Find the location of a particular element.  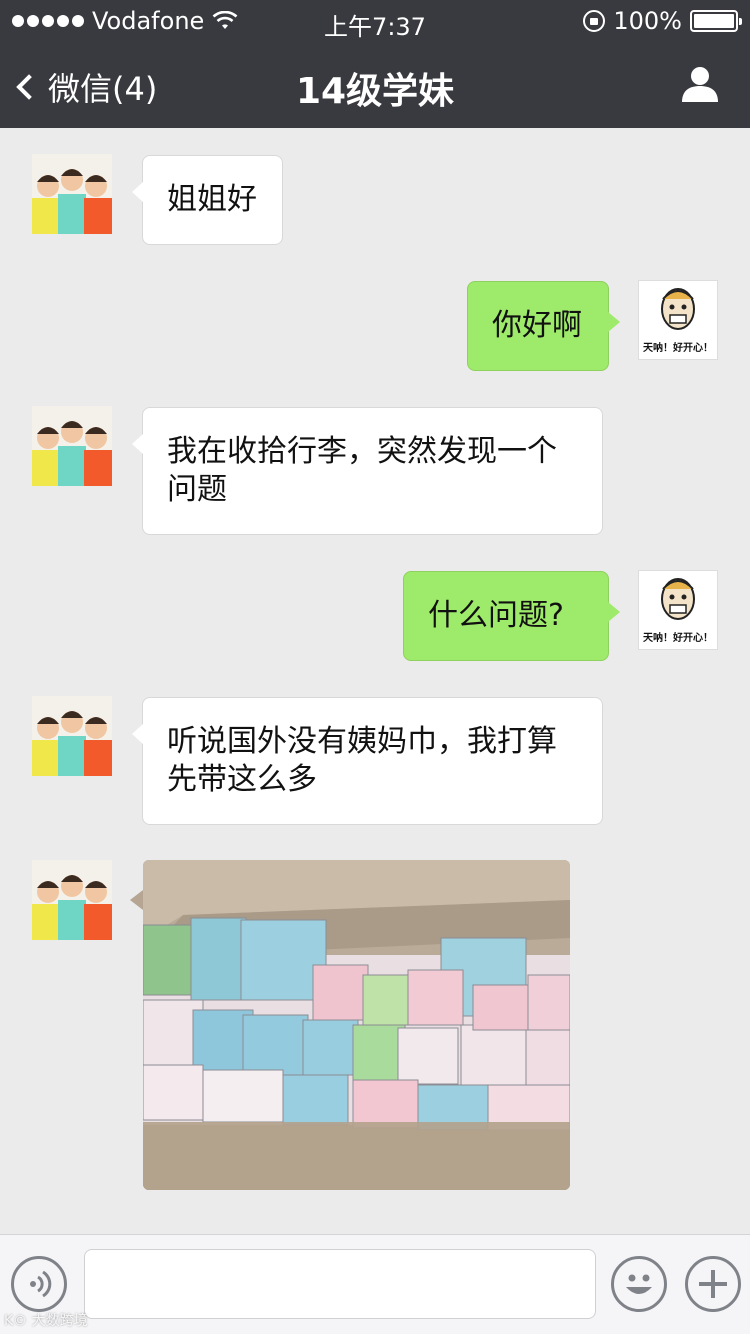

battery-percent: 100% is located at coordinates (647, 21).